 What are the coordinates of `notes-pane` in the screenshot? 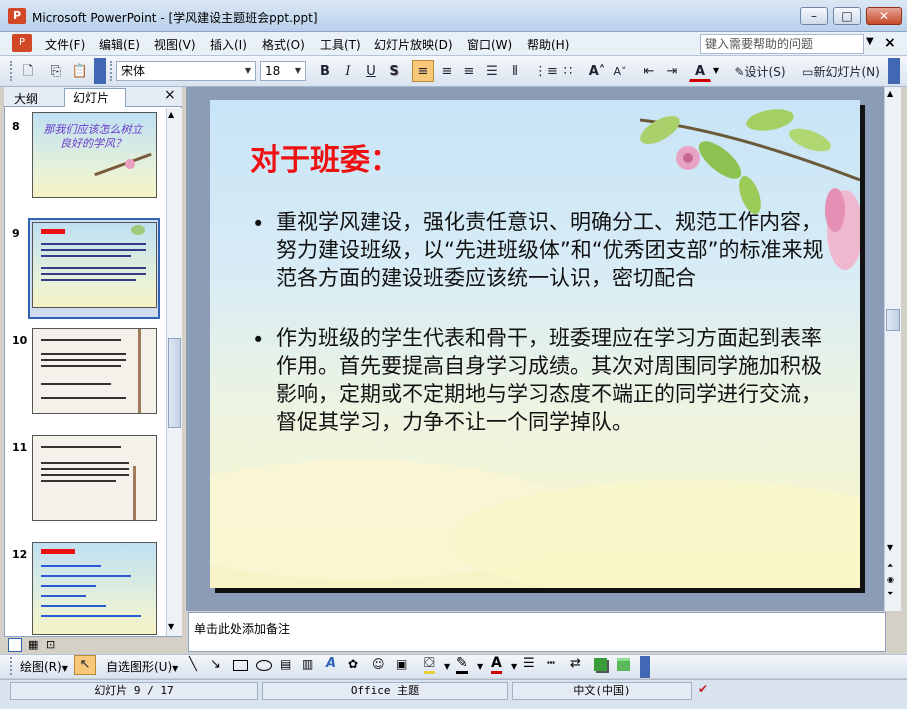 It's located at (537, 632).